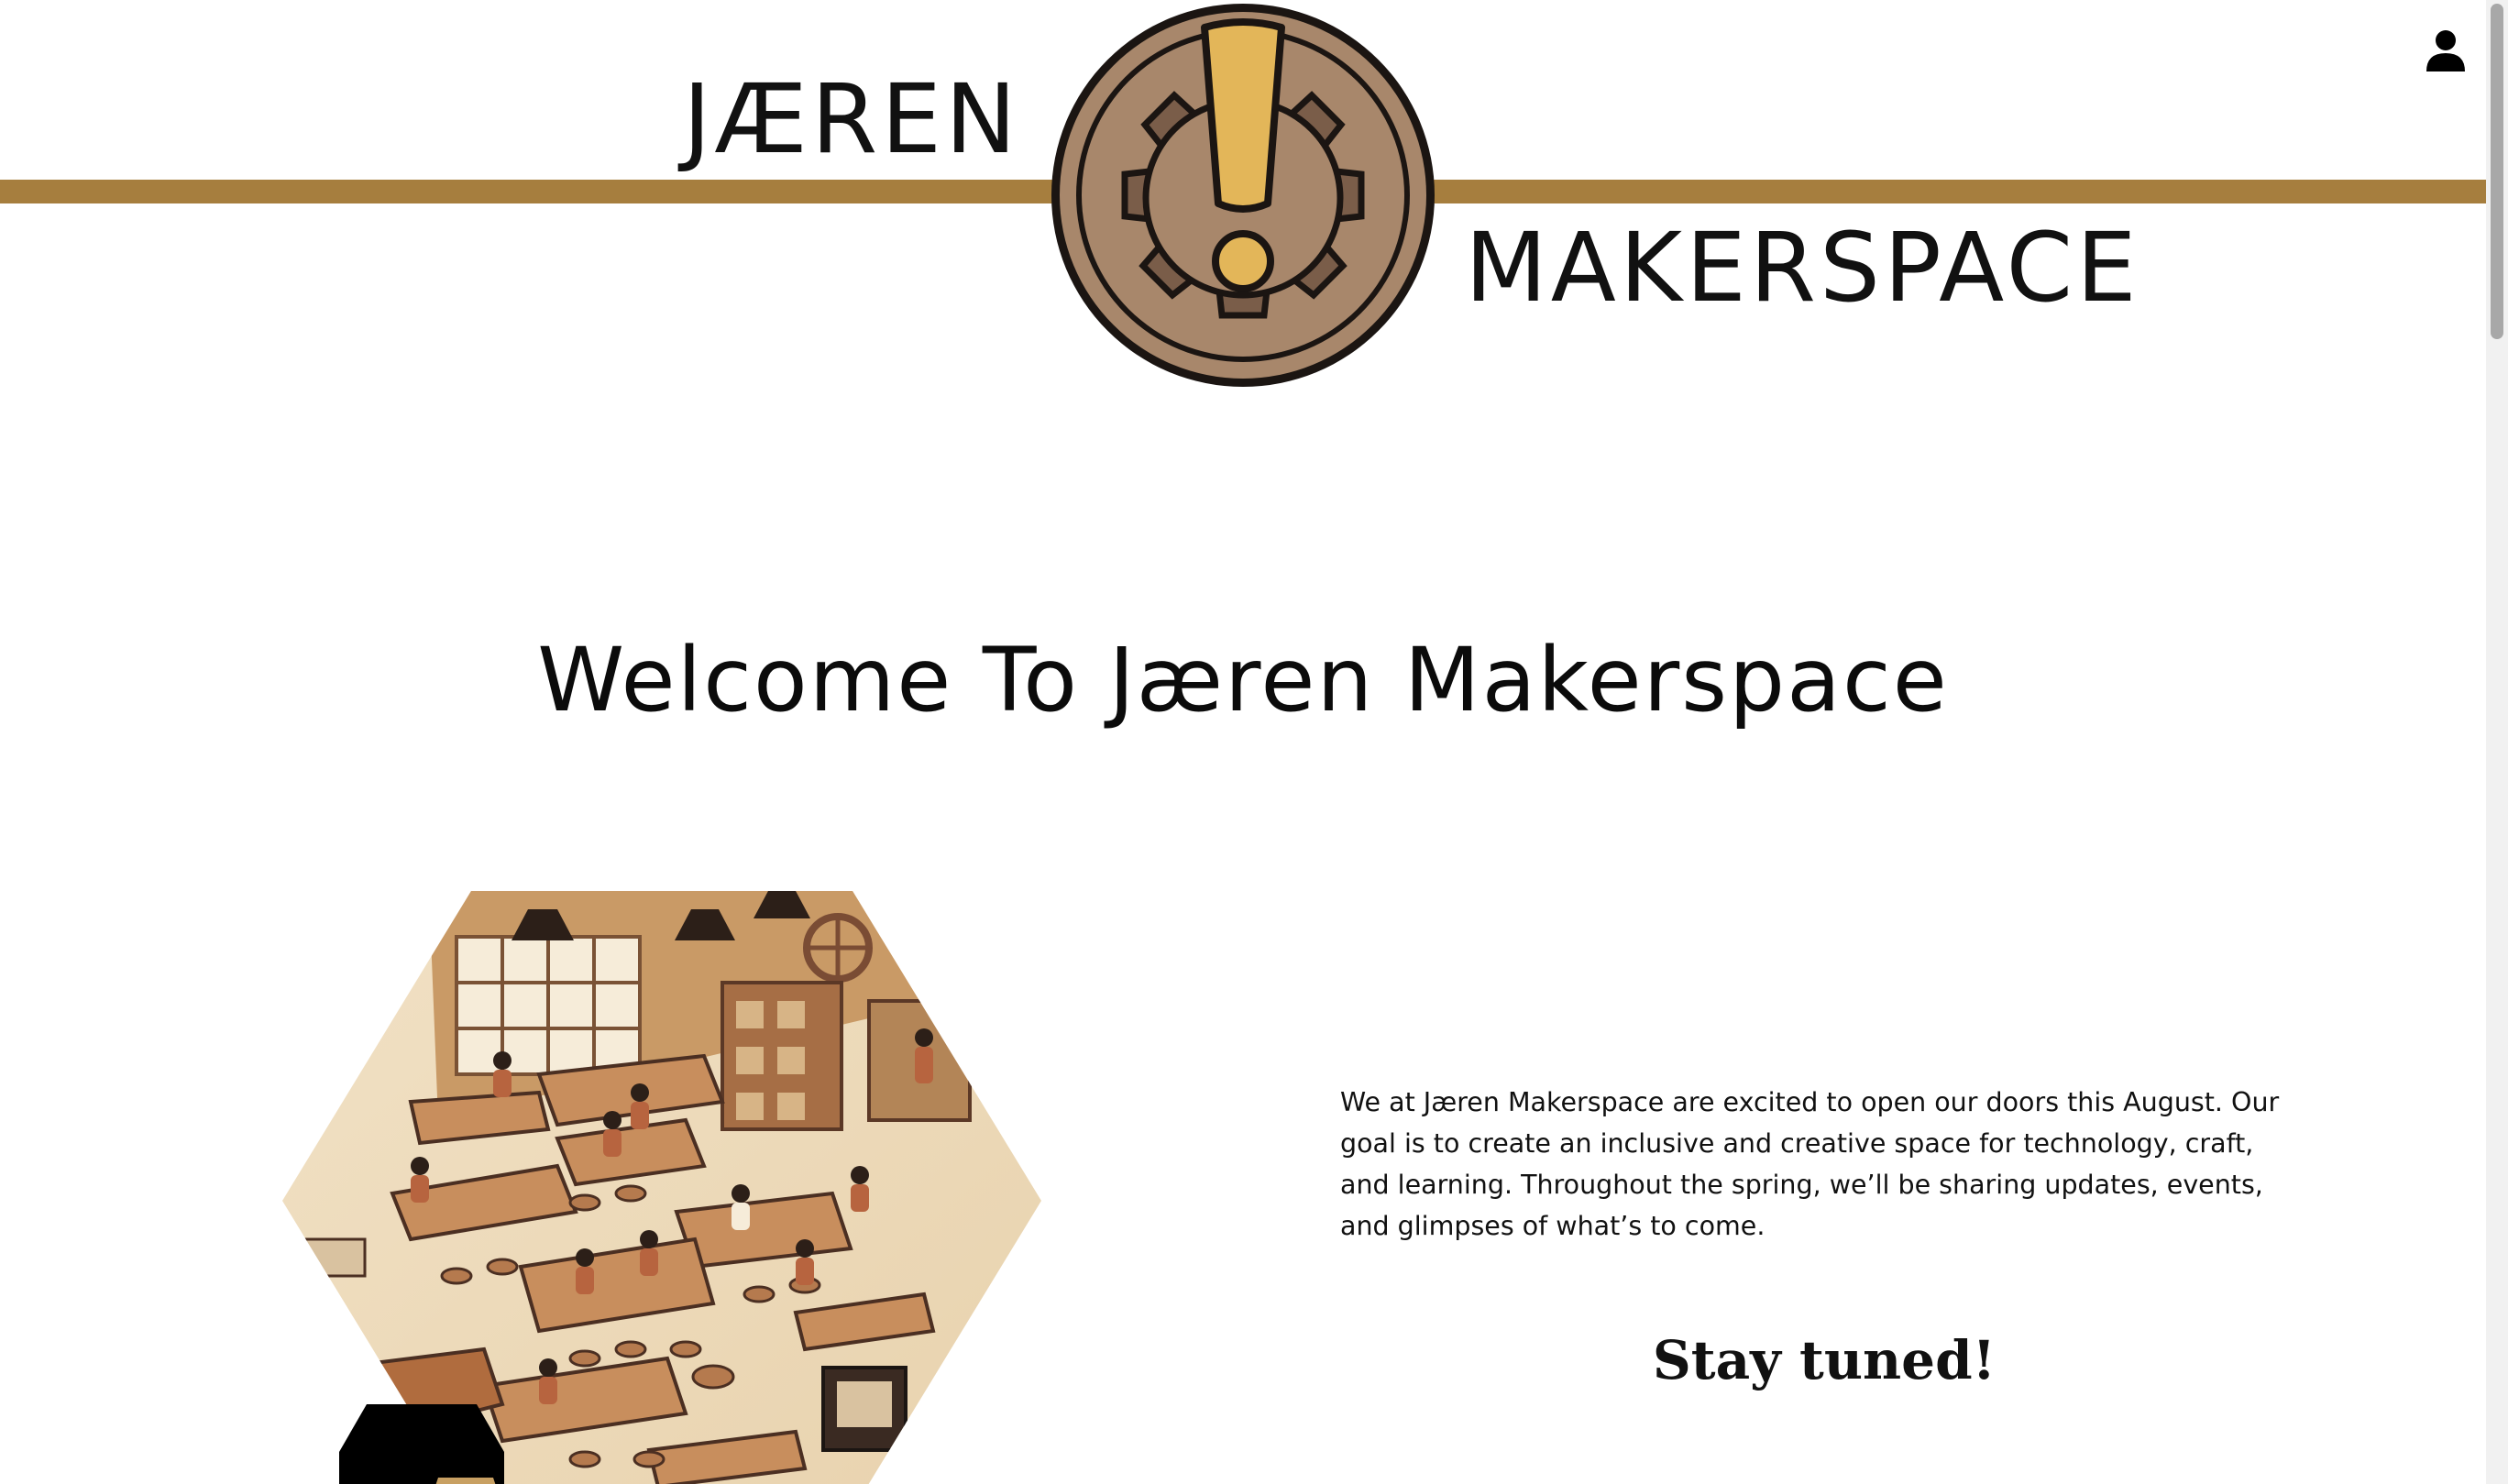 The image size is (2508, 1484). Describe the element at coordinates (851, 119) in the screenshot. I see `brand-name-left: JÆREN` at that location.